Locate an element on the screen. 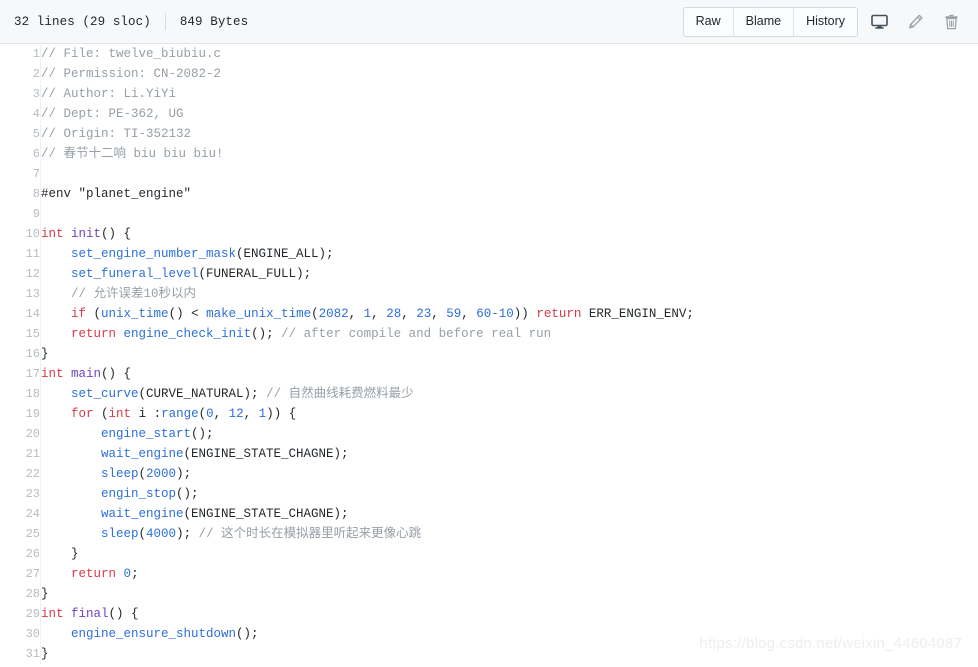 The image size is (978, 667). line-number: 27 is located at coordinates (20, 574).